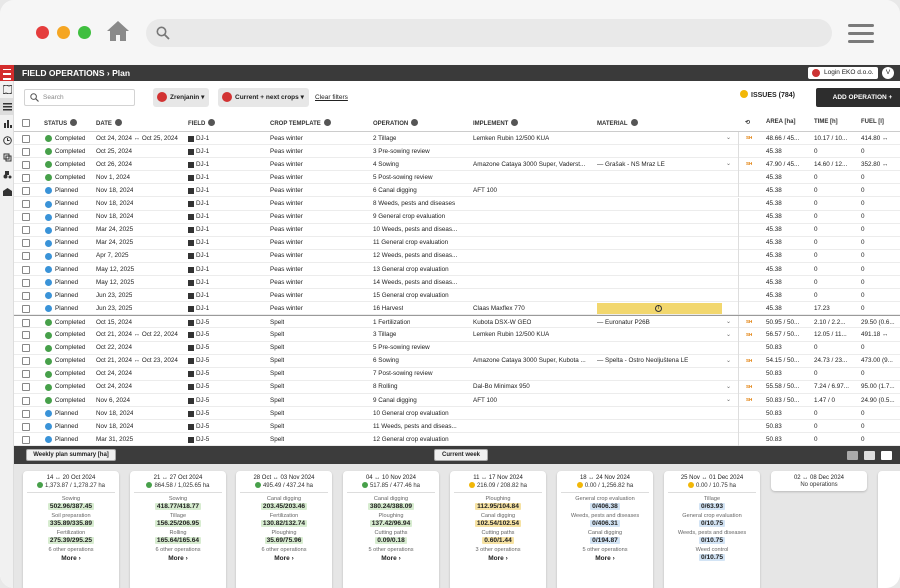 This screenshot has height=588, width=900. Describe the element at coordinates (84, 32) in the screenshot. I see `maximize-dot` at that location.